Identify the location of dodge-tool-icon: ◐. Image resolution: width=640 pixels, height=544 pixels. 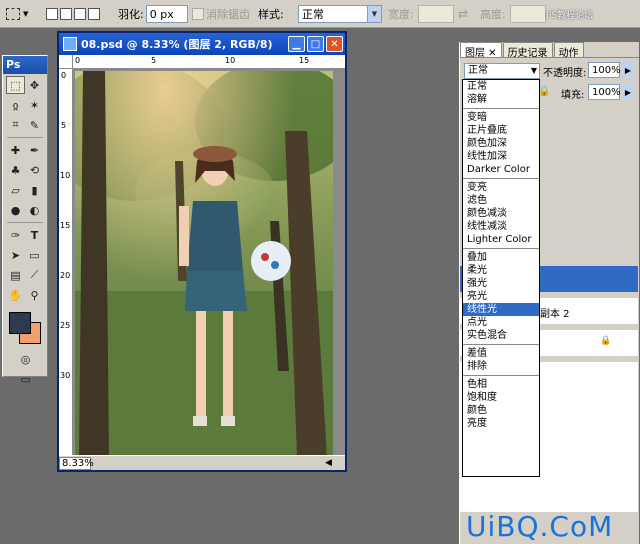
(34, 210).